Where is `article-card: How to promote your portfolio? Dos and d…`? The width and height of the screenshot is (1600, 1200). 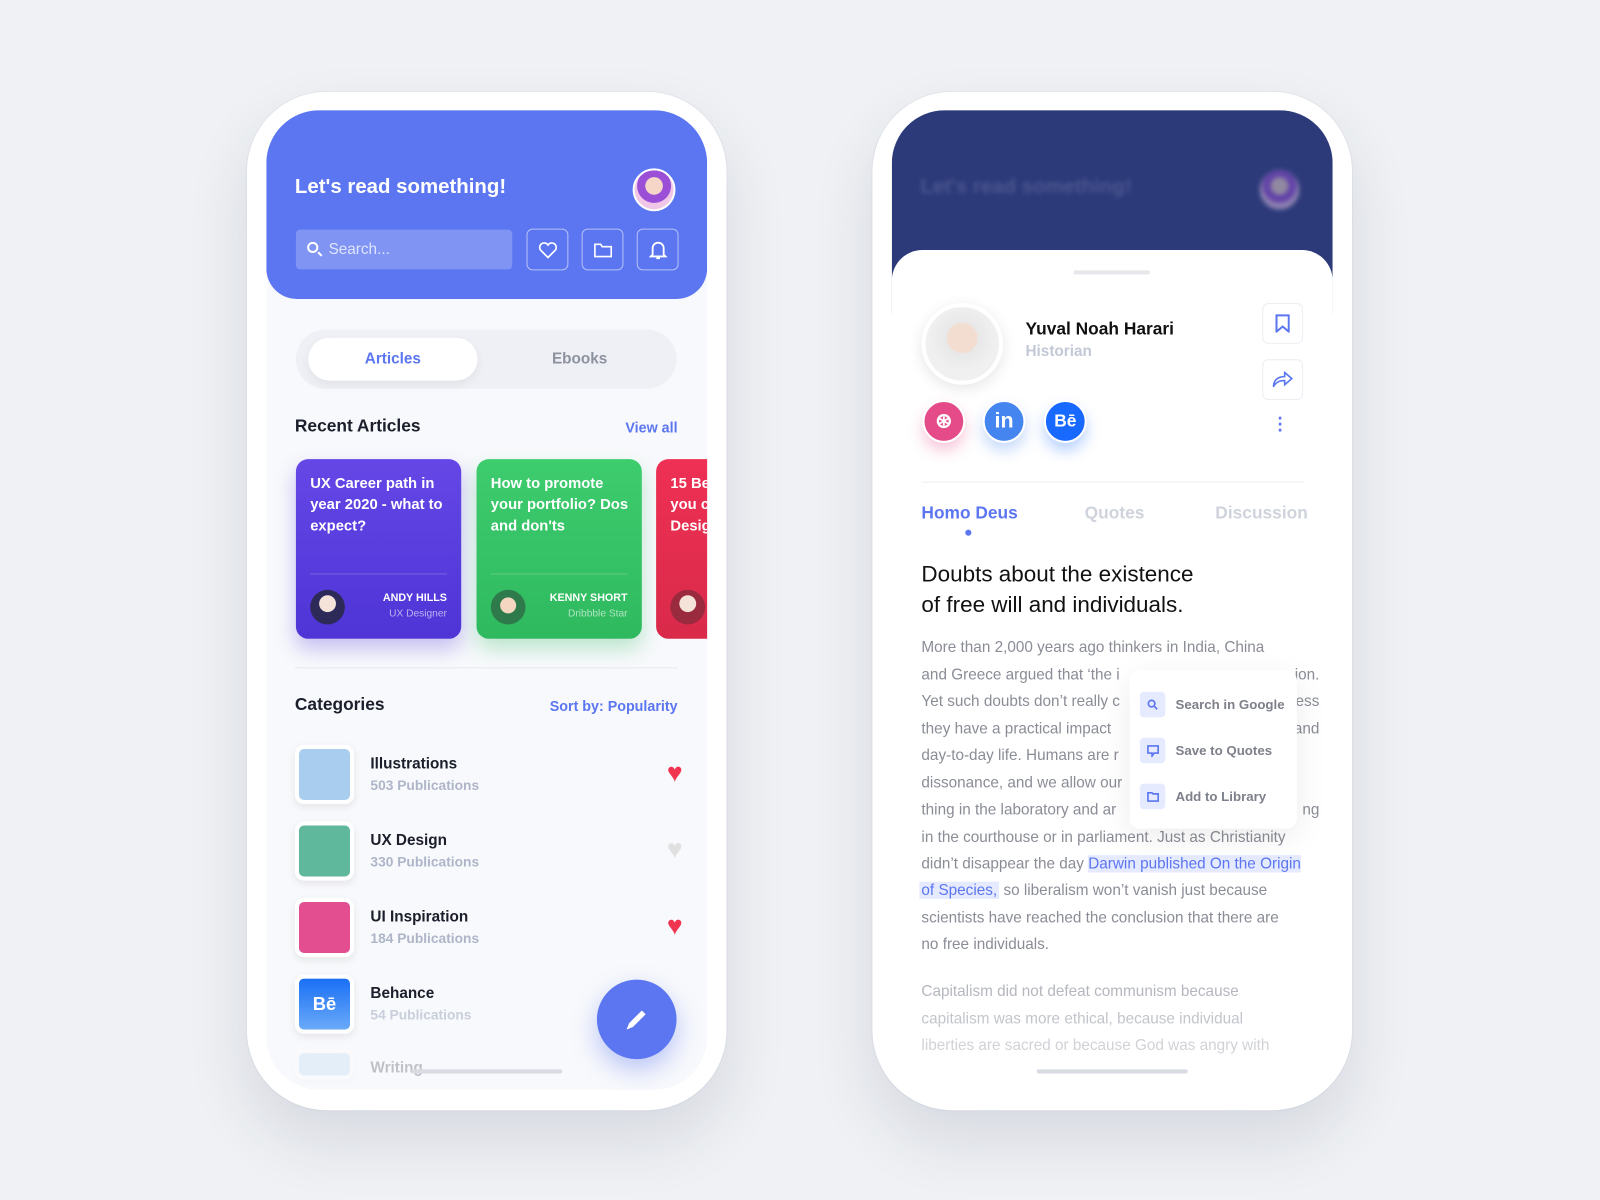
article-card: How to promote your portfolio? Dos and d… is located at coordinates (559, 549).